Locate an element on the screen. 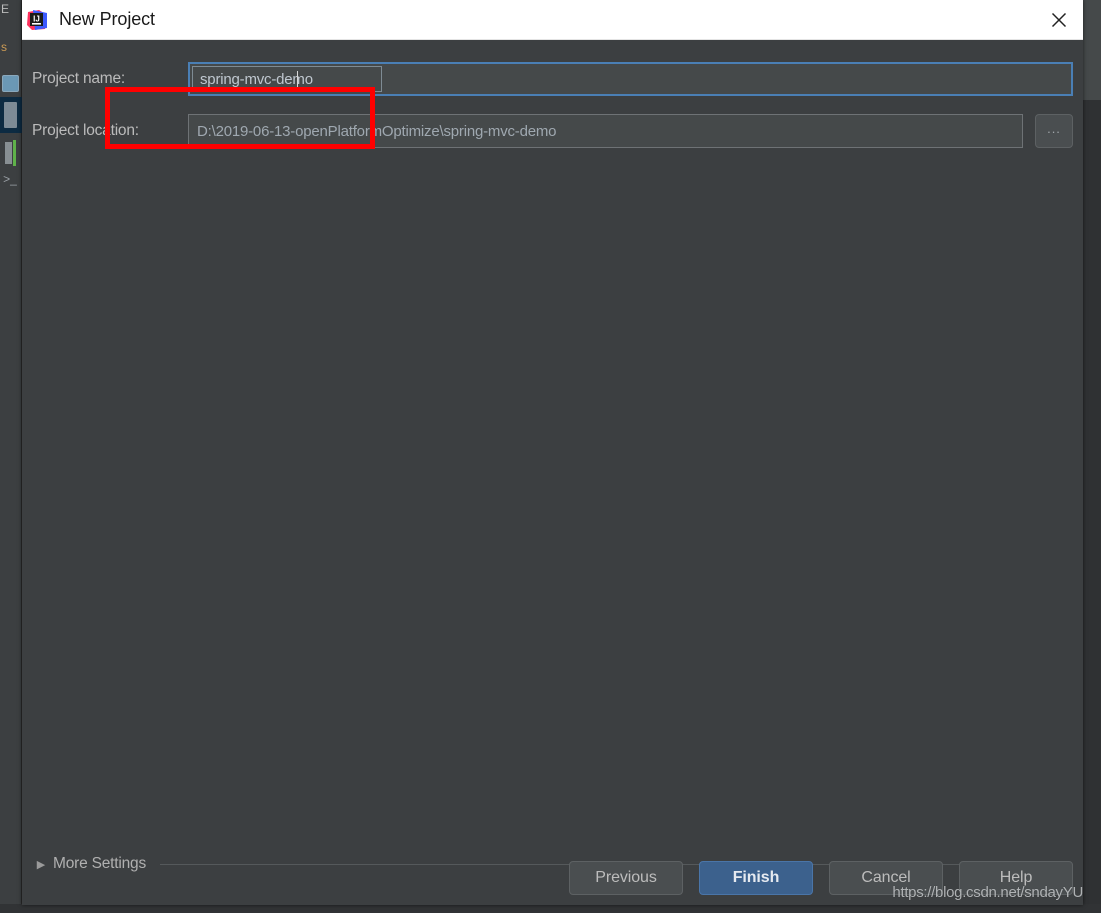 Image resolution: width=1101 pixels, height=913 pixels. run-icon is located at coordinates (8, 153).